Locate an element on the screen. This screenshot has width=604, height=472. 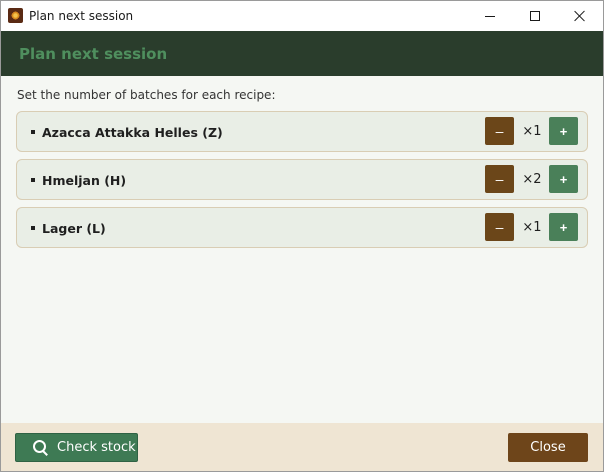
page-title: Plan next session is located at coordinates (93, 54).